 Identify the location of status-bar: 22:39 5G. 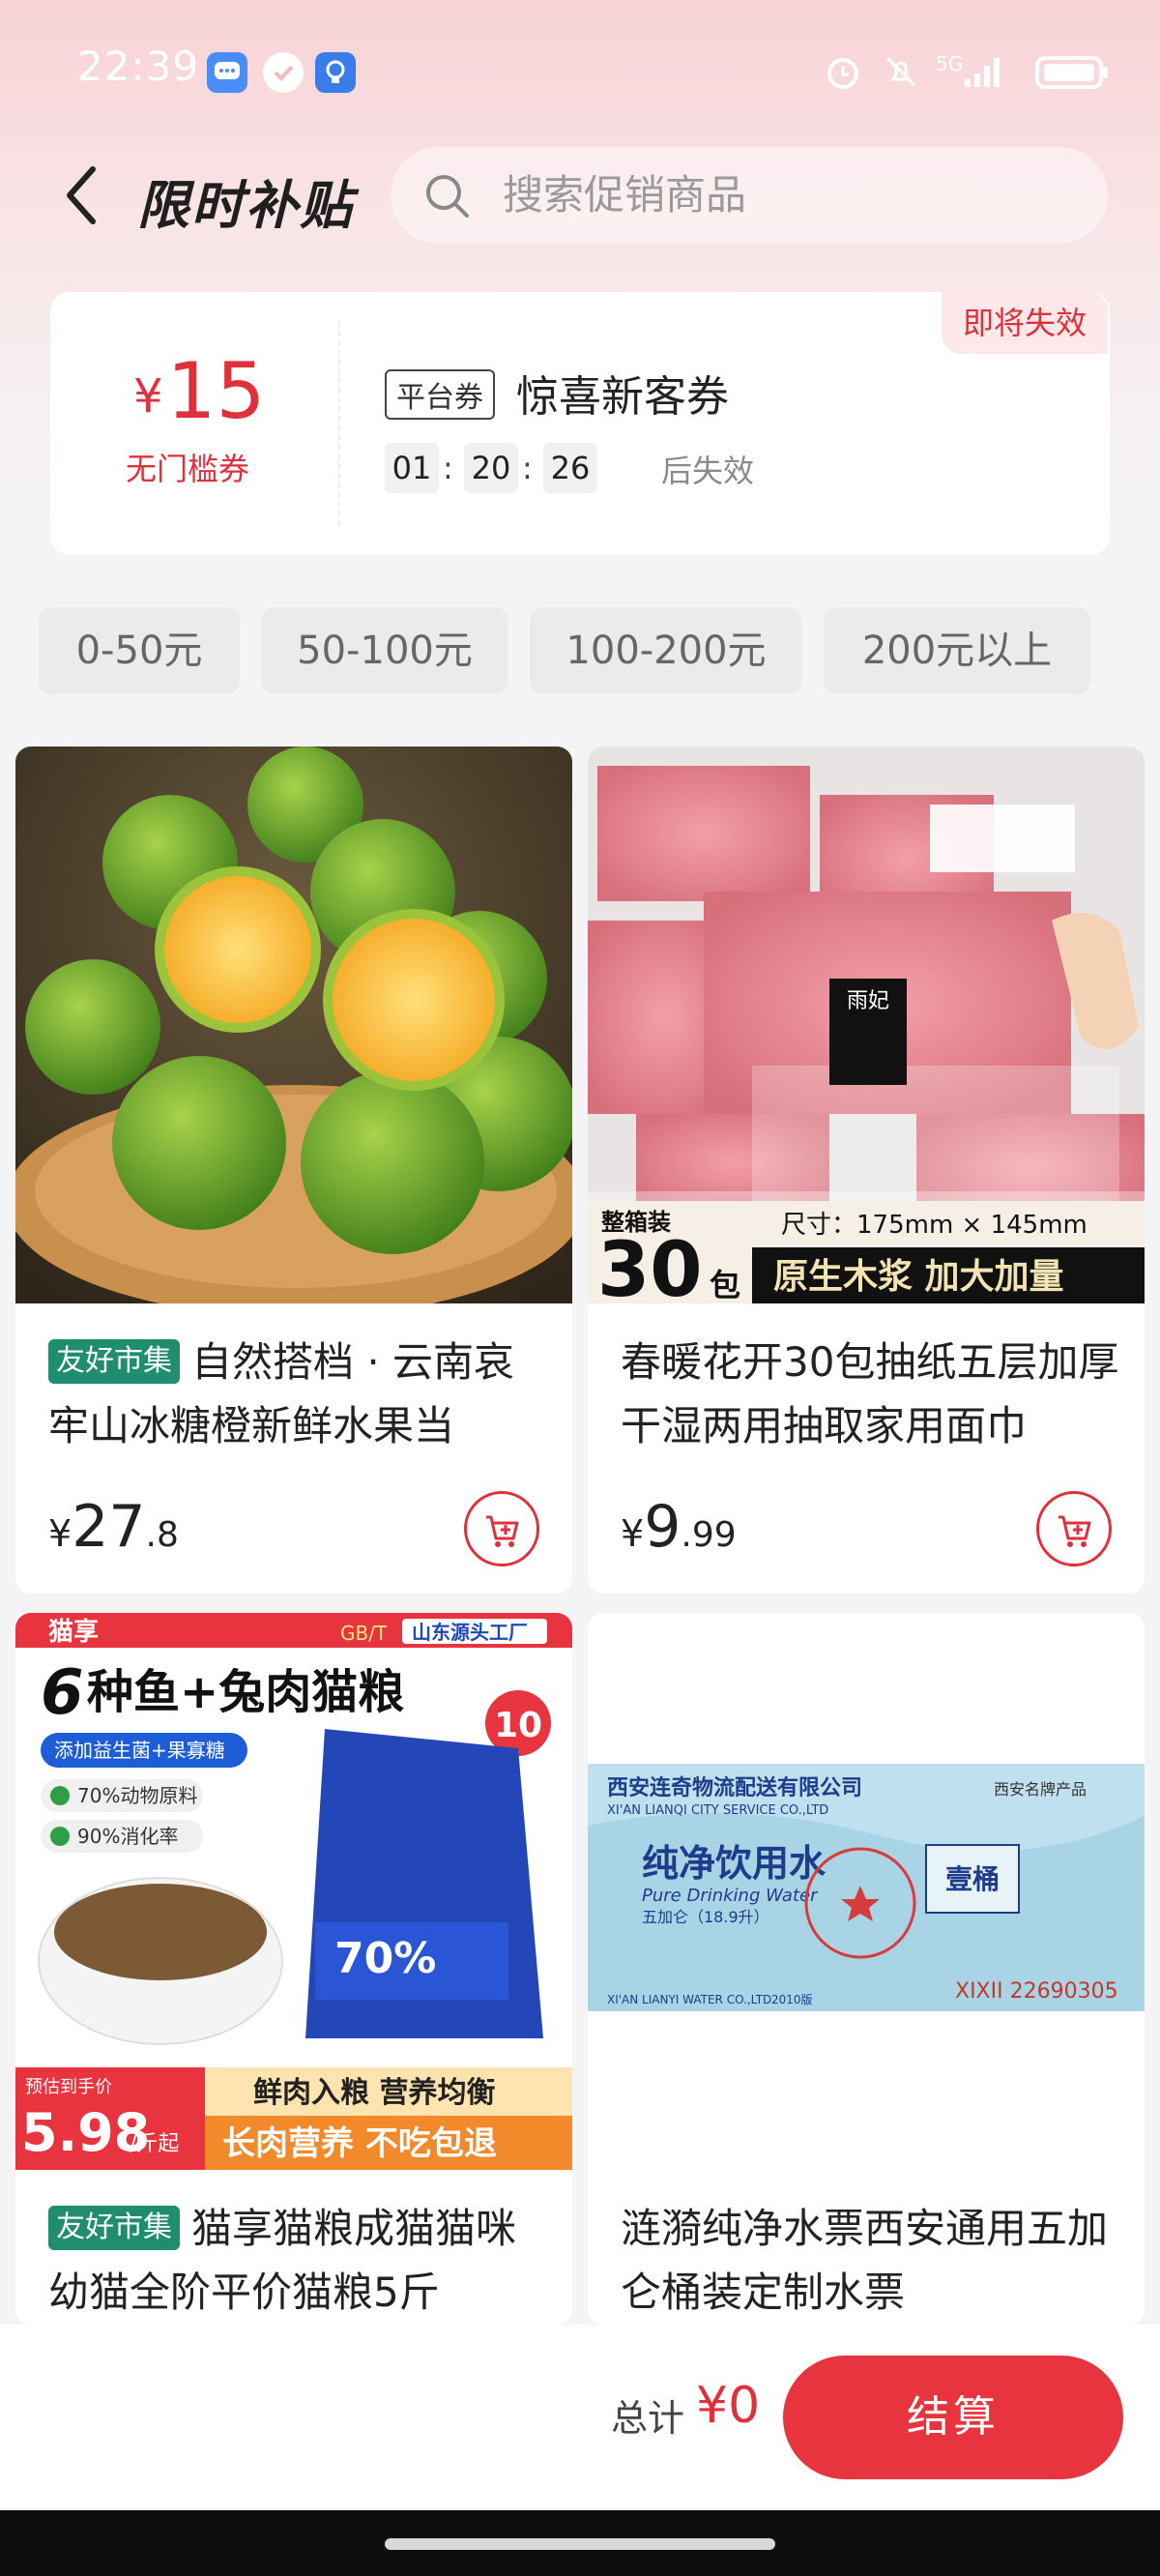
(580, 72).